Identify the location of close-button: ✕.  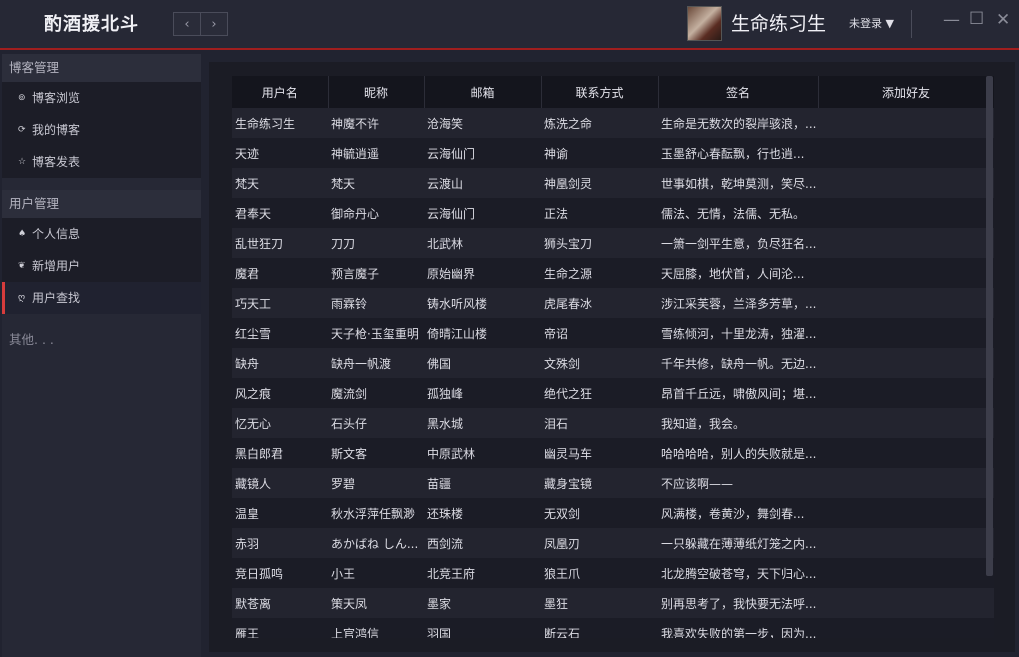
(1003, 20).